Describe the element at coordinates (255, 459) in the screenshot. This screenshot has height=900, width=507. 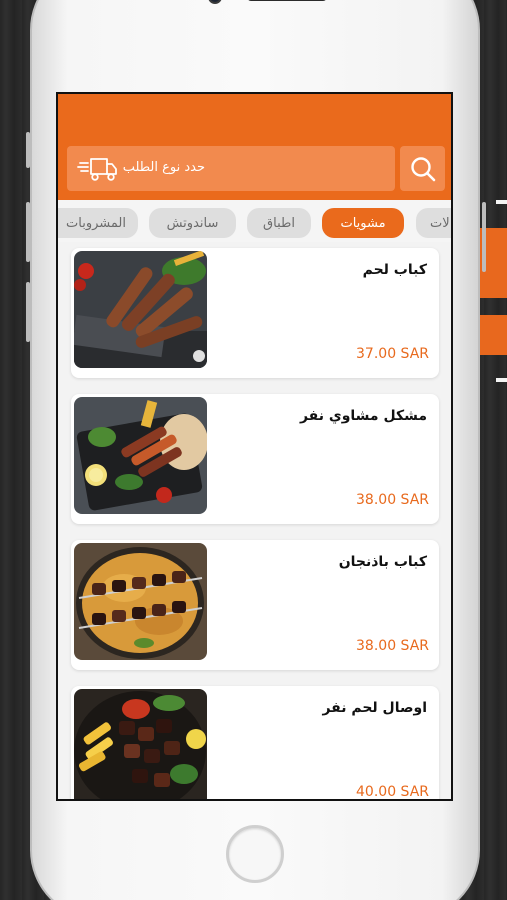
I see `menu-item-card: مشكل مشاوي نفر 38.00 SAR` at that location.